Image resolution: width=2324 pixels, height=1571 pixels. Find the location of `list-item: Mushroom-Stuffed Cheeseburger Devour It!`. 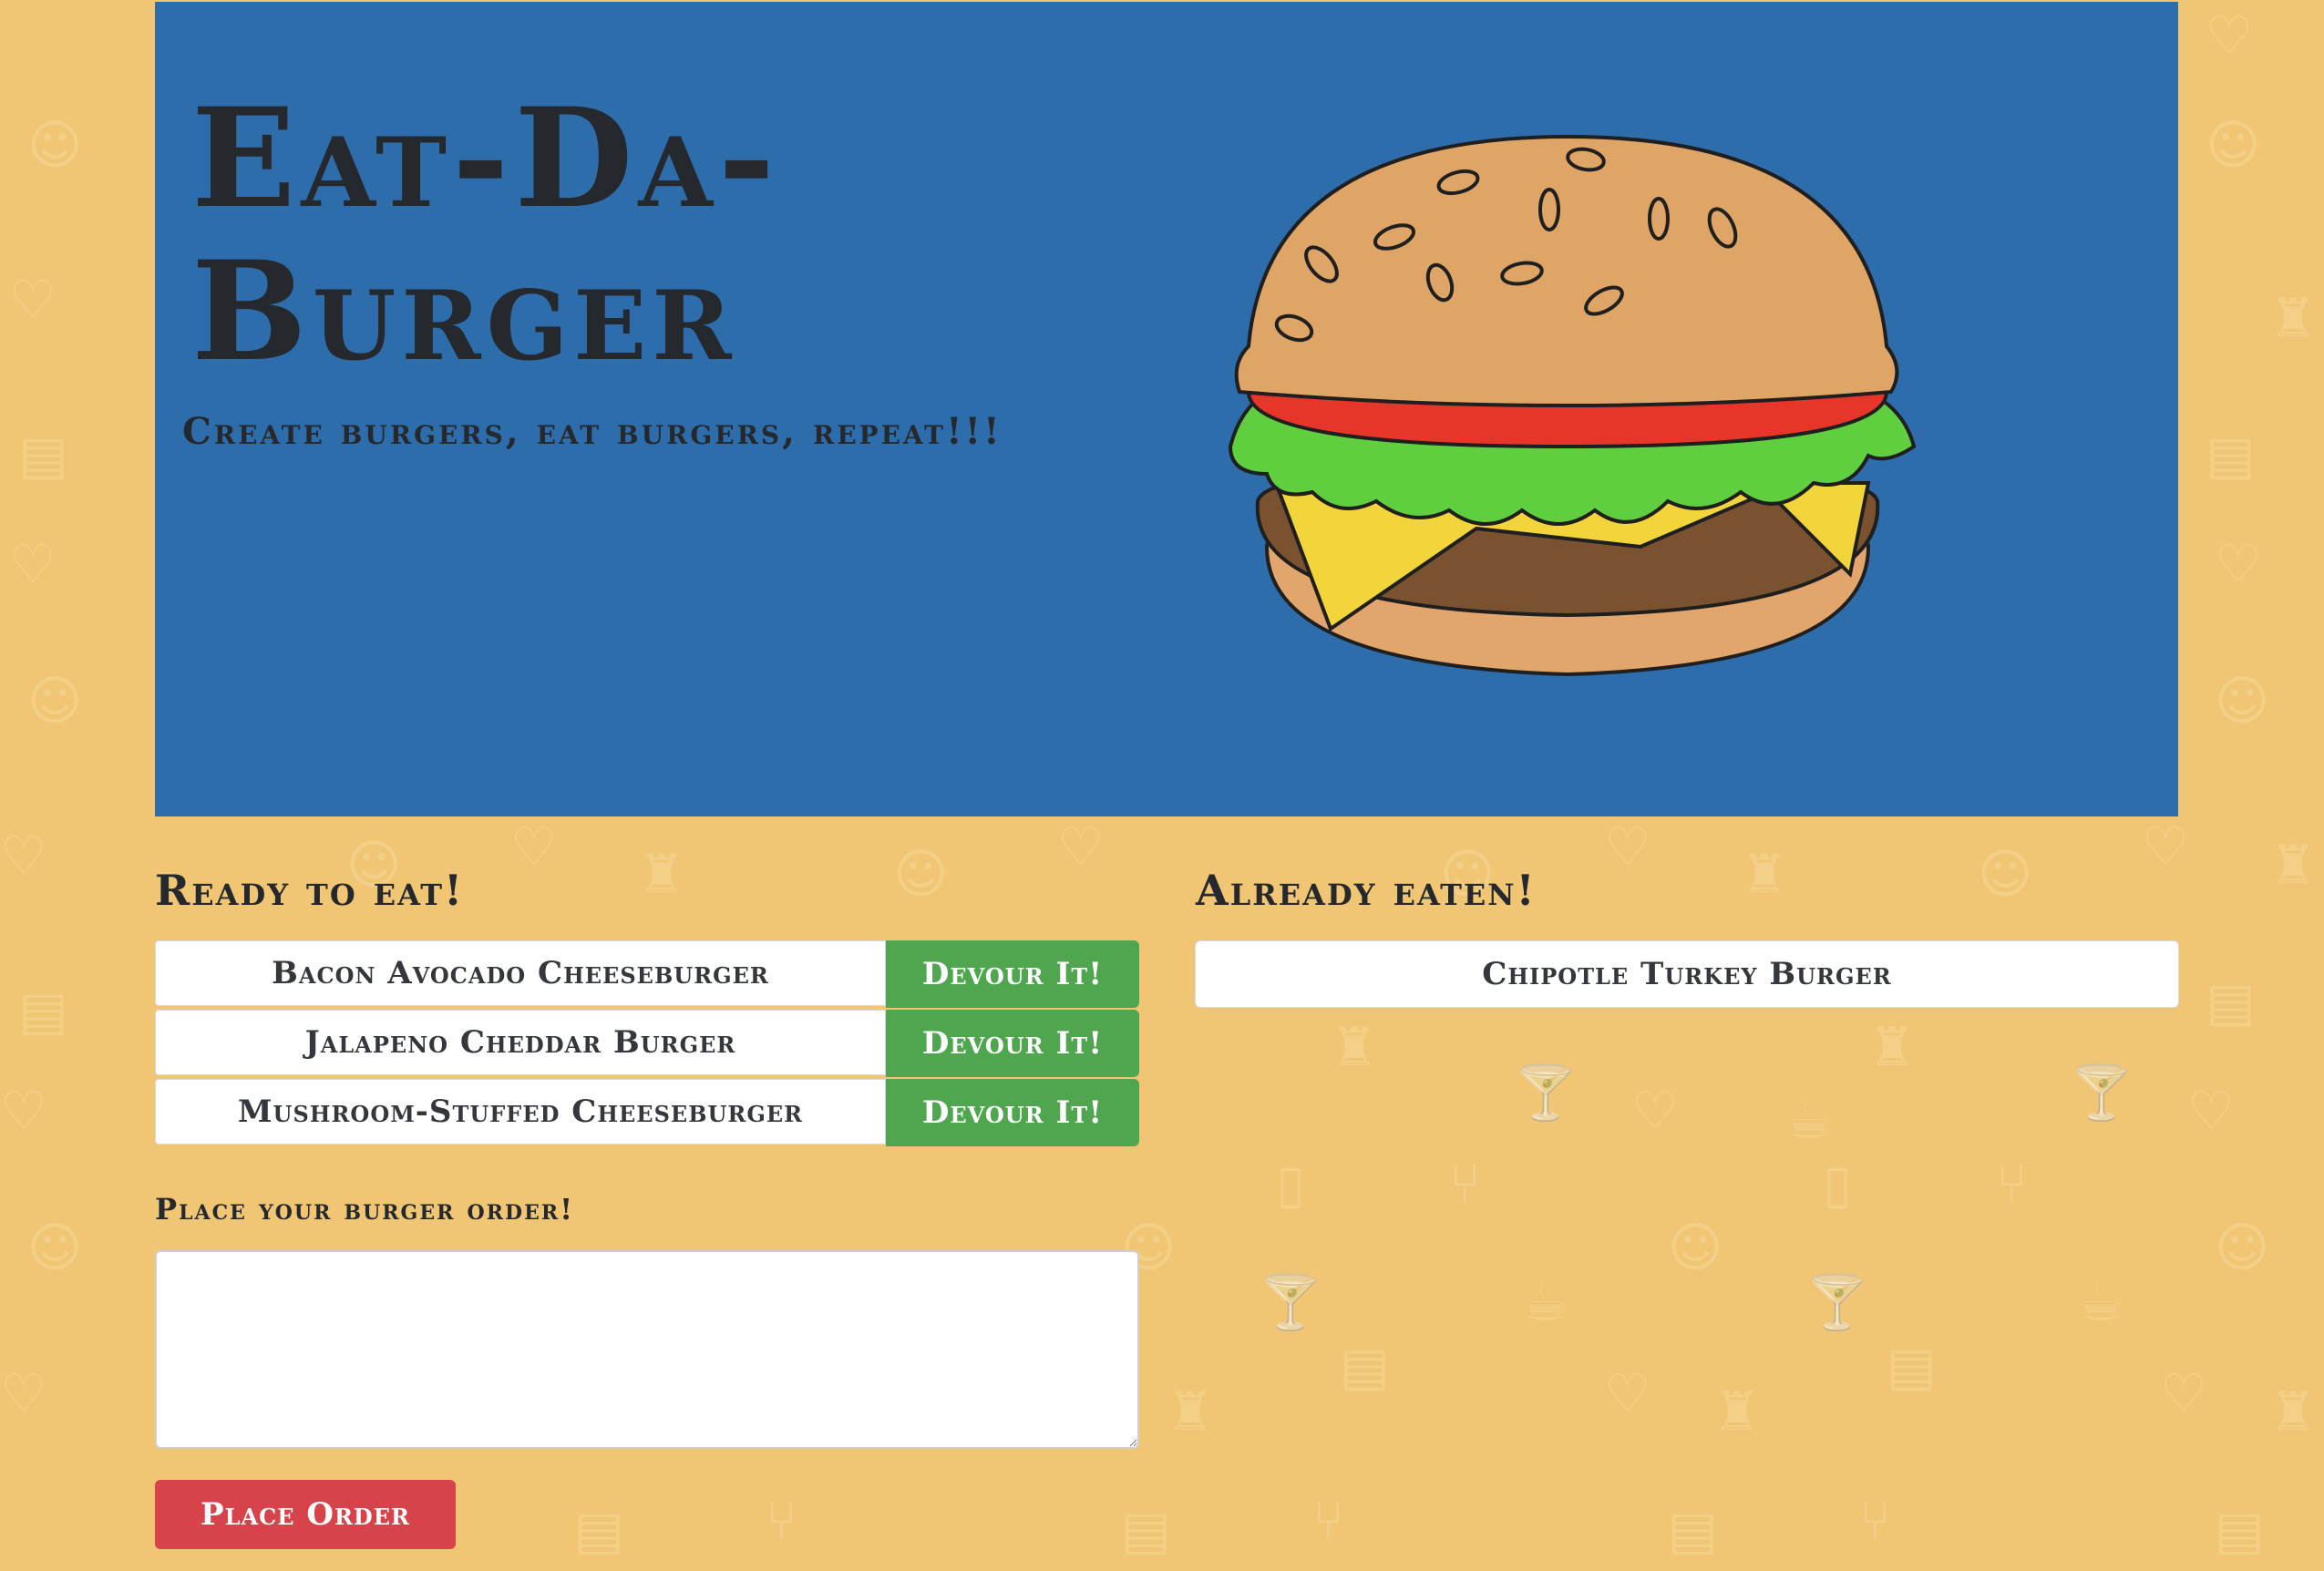

list-item: Mushroom-Stuffed Cheeseburger Devour It! is located at coordinates (647, 1112).